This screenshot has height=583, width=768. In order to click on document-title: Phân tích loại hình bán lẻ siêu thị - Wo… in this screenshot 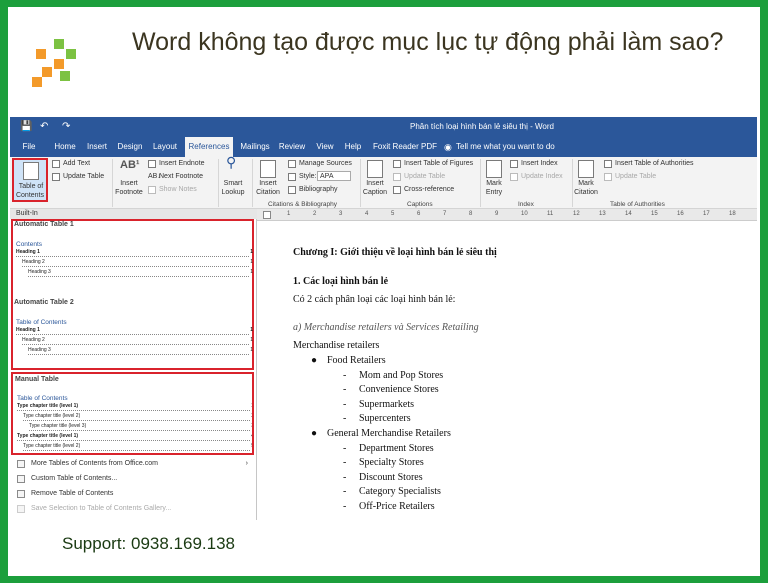, I will do `click(482, 126)`.